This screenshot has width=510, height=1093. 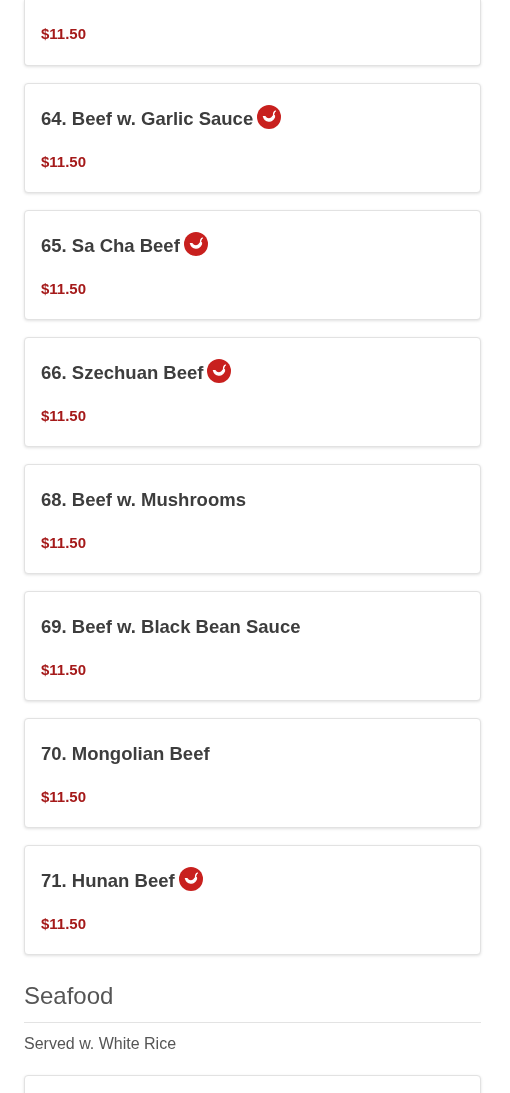 I want to click on menu-item-card: 66. Szechuan Beef $11.50, so click(x=252, y=392).